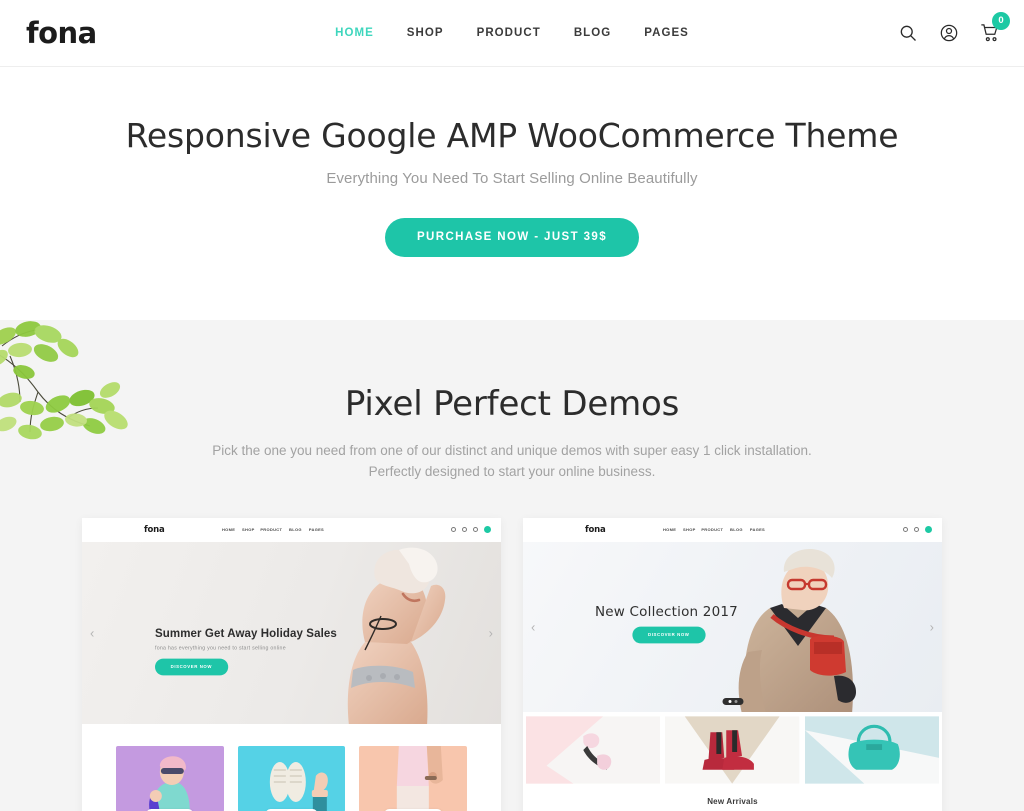 The image size is (1024, 811). What do you see at coordinates (928, 530) in the screenshot?
I see `demo2-cart-icon` at bounding box center [928, 530].